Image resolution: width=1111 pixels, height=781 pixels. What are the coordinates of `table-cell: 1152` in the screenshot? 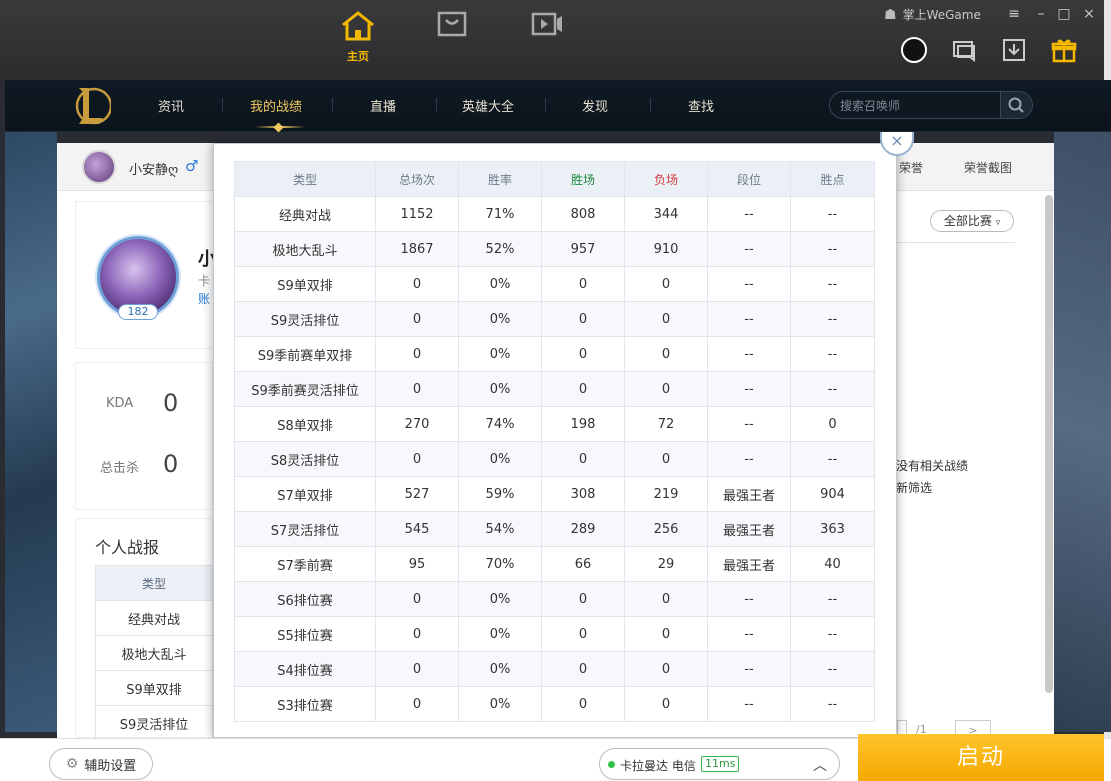 It's located at (417, 214).